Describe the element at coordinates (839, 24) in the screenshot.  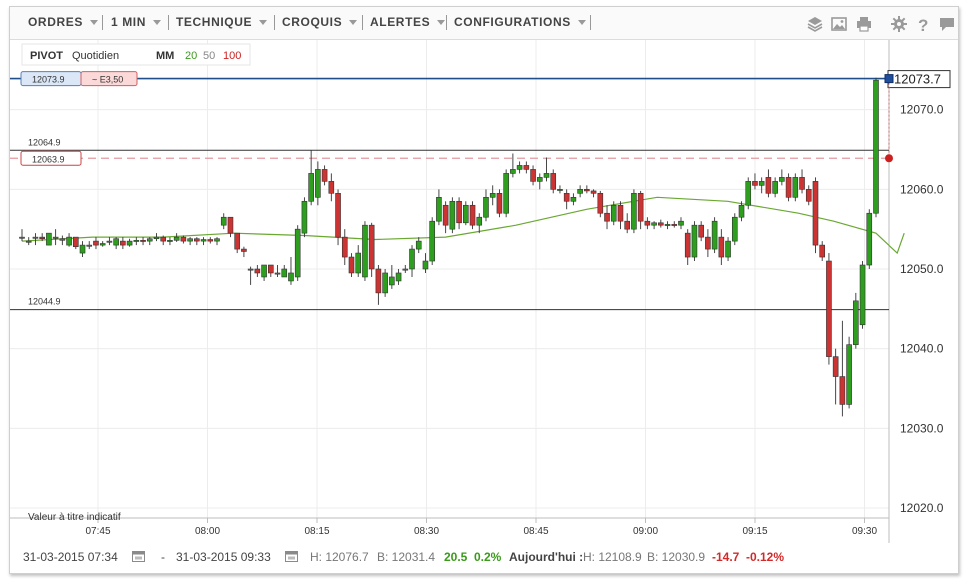
I see `image-icon` at that location.